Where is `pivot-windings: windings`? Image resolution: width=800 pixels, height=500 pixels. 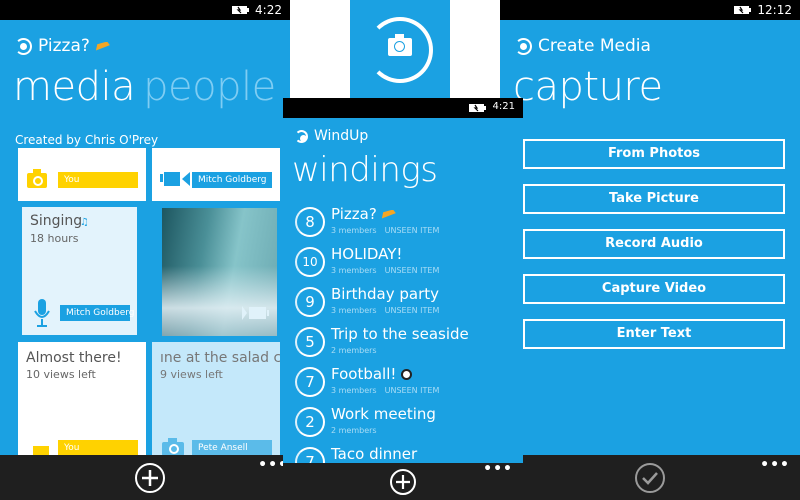 pivot-windings: windings is located at coordinates (365, 170).